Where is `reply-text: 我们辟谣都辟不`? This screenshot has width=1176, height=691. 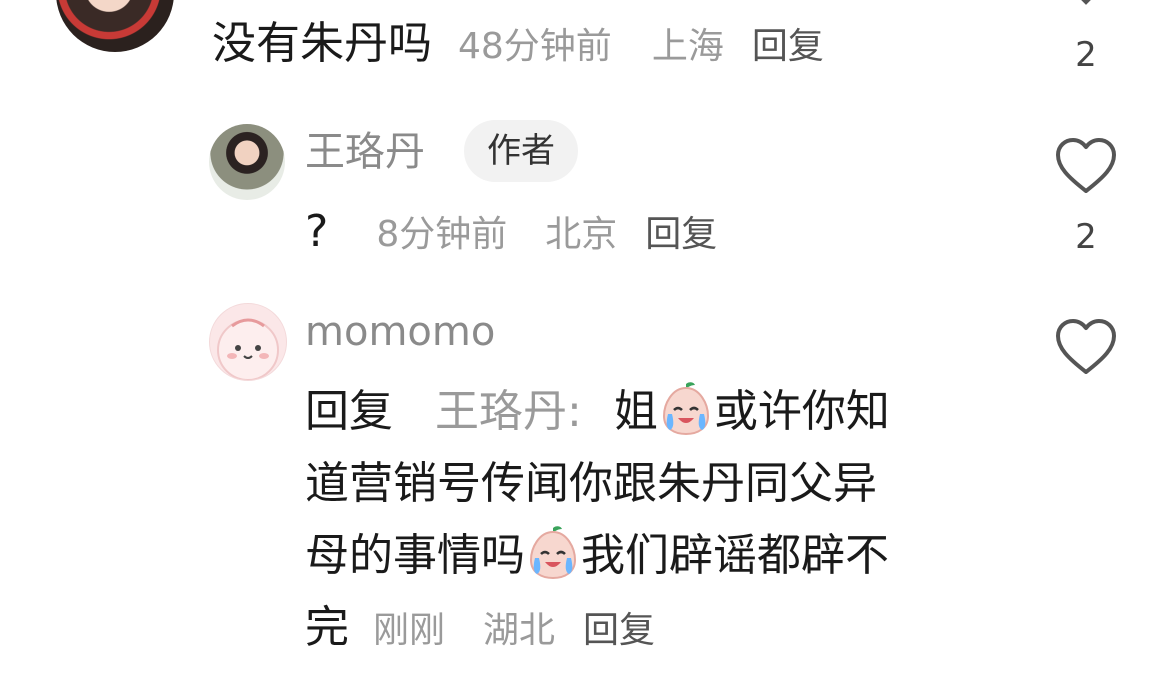 reply-text: 我们辟谣都辟不 is located at coordinates (735, 555).